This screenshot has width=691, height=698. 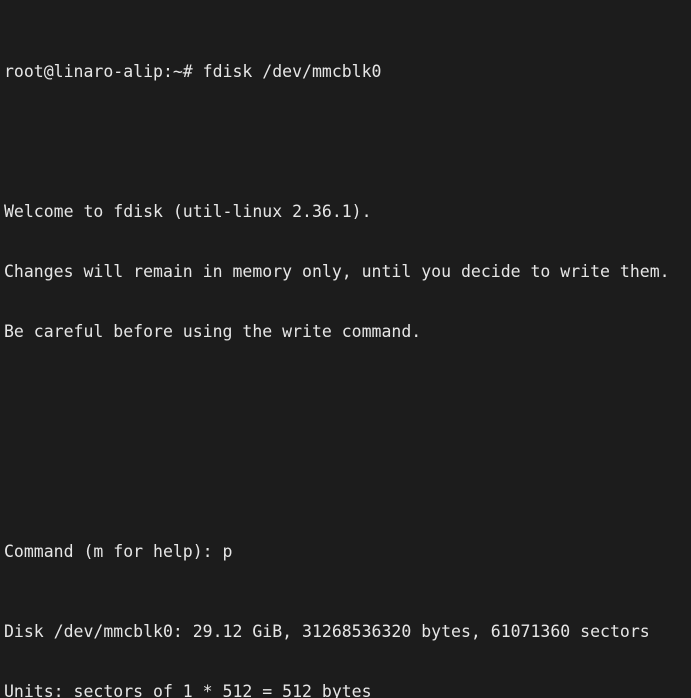 What do you see at coordinates (118, 551) in the screenshot?
I see `print-command-line: Command (m for help): p` at bounding box center [118, 551].